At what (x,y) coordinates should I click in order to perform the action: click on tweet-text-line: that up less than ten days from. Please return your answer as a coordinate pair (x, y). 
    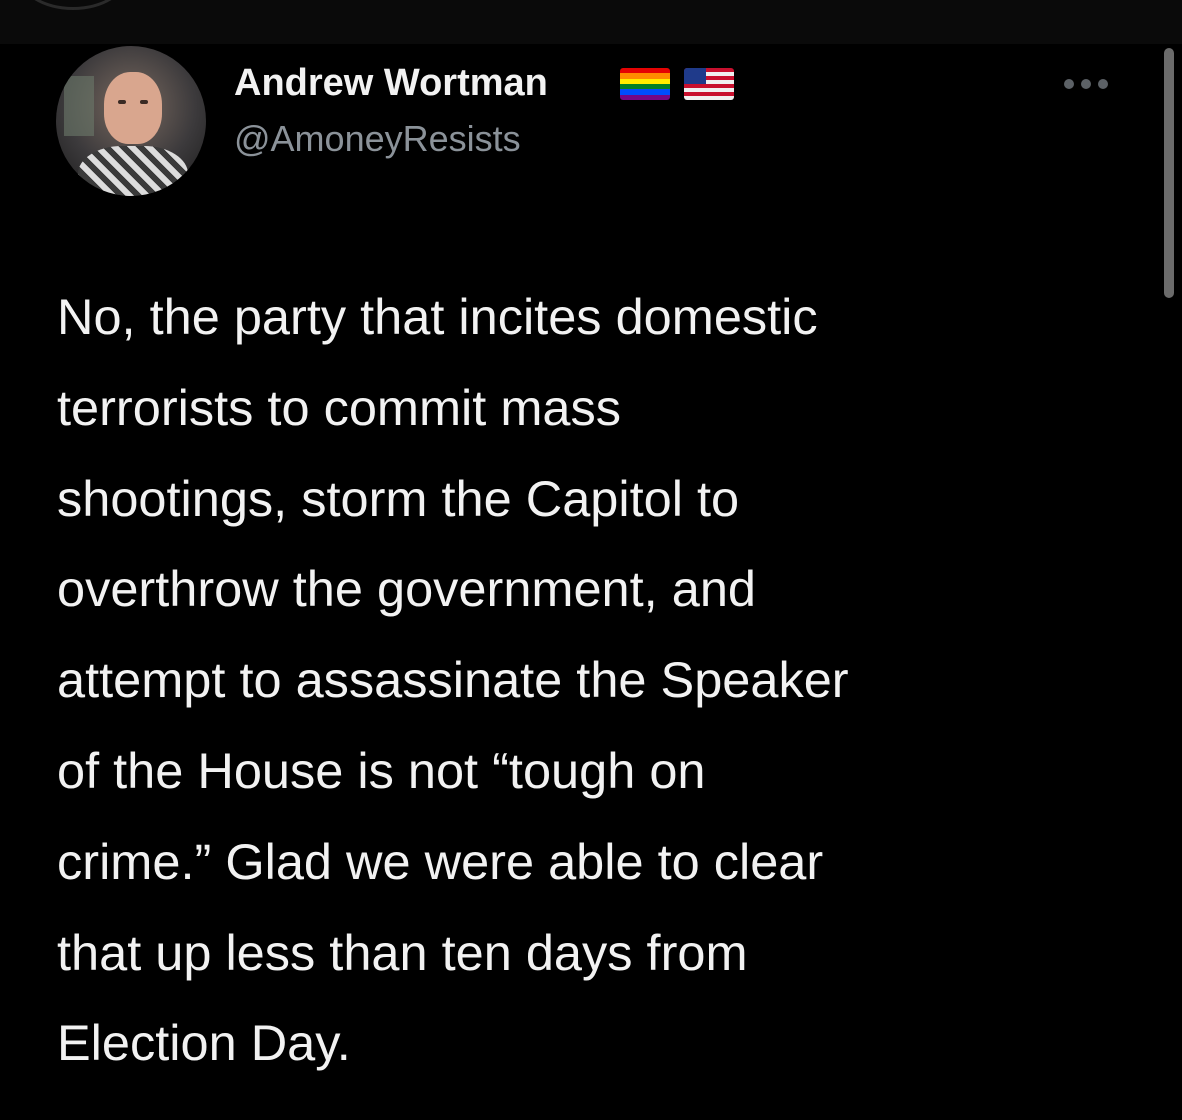
    Looking at the image, I should click on (402, 952).